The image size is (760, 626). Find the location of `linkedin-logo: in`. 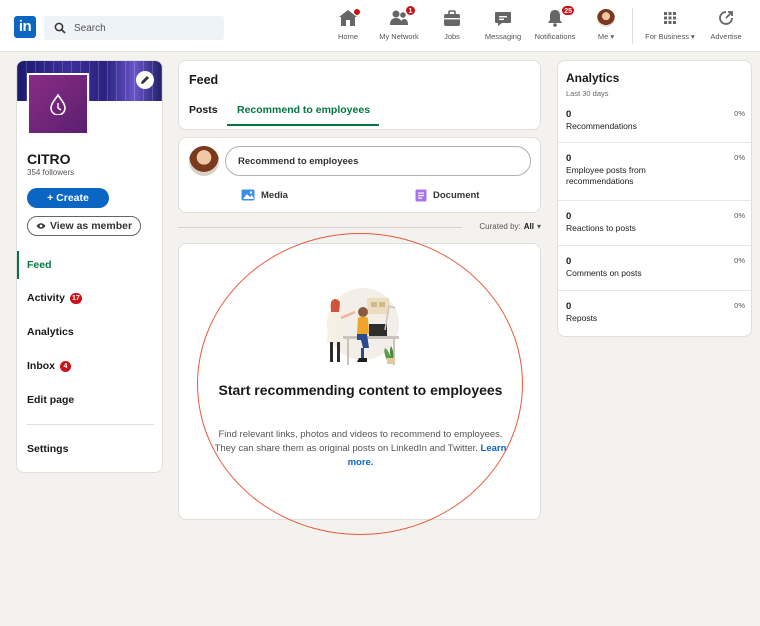

linkedin-logo: in is located at coordinates (25, 27).